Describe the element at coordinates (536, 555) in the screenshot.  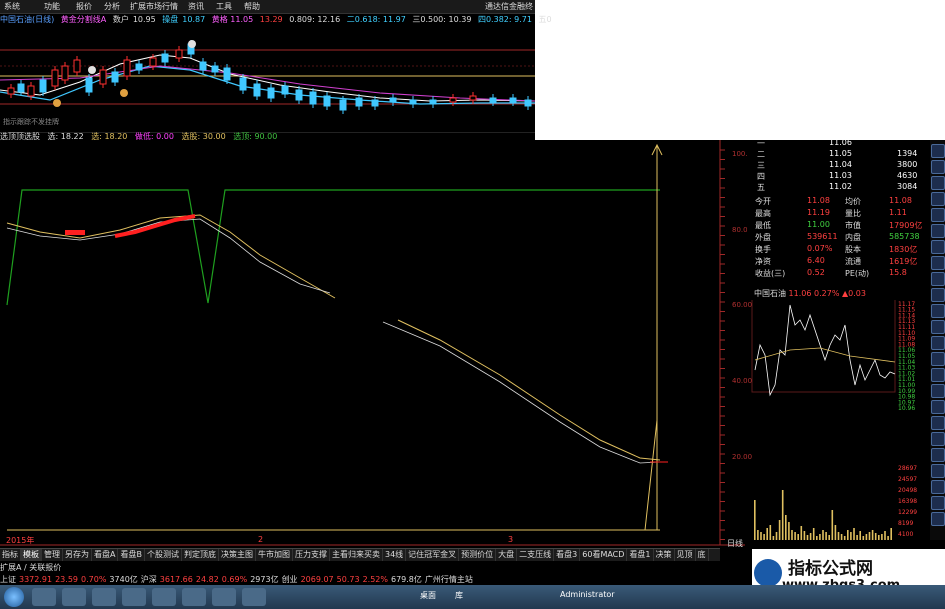
I see `indicator-tab: 二支压线` at that location.